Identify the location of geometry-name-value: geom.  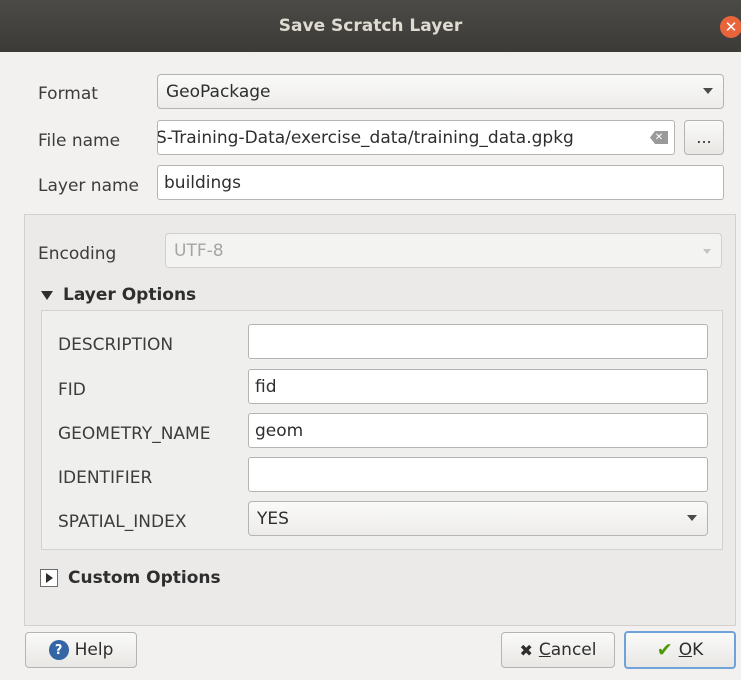
(279, 430).